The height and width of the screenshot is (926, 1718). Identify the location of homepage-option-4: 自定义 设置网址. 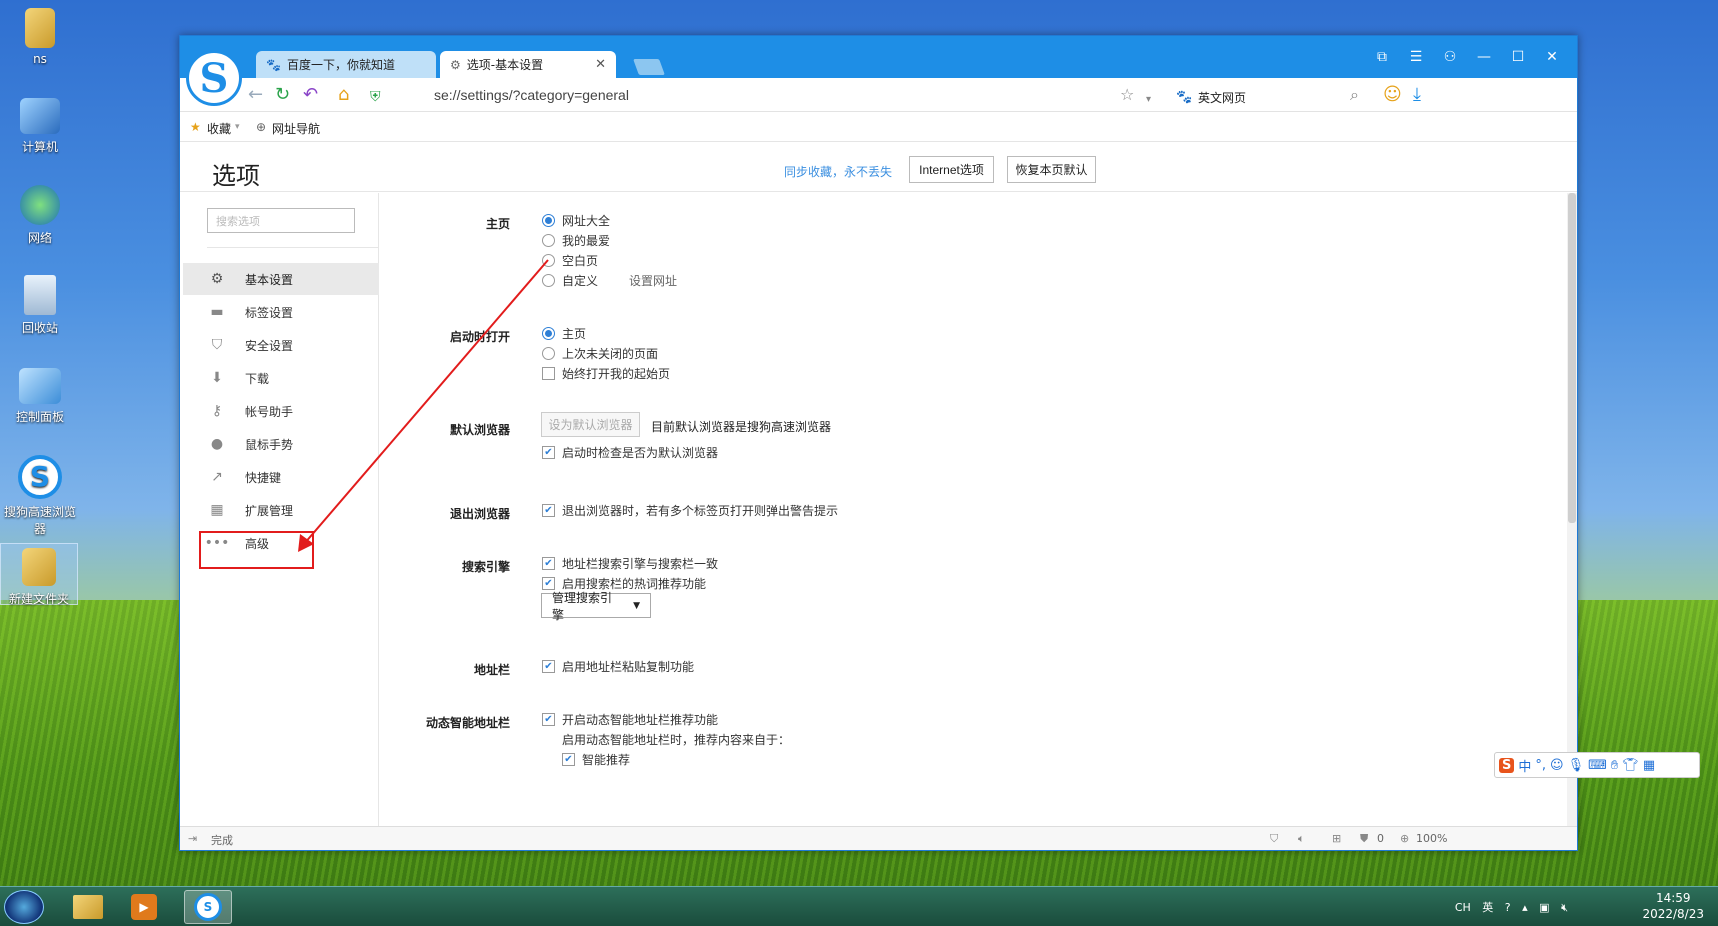
(609, 280).